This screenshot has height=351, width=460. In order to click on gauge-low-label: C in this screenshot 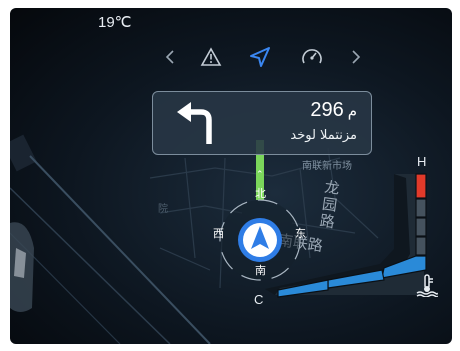, I will do `click(259, 299)`.